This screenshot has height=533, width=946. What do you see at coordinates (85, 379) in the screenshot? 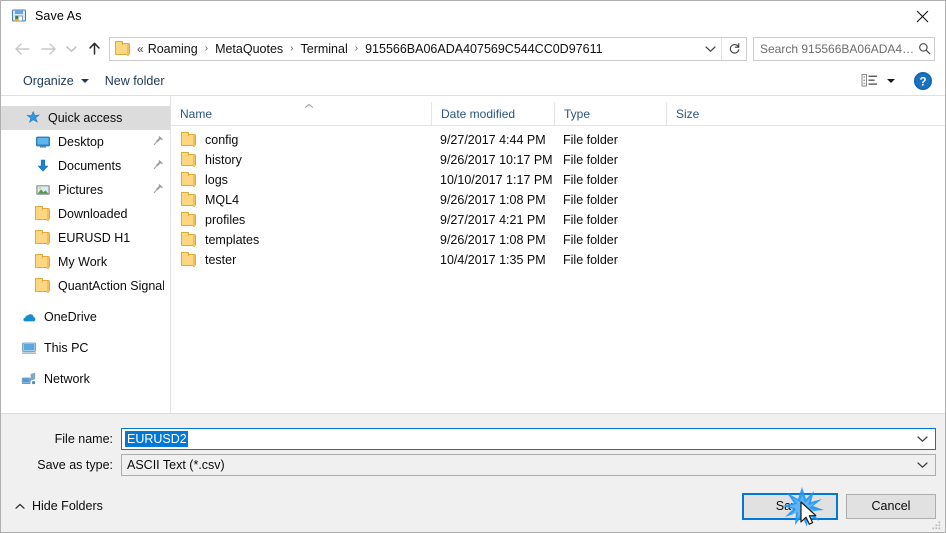
I see `sidebar-item-network: Network` at bounding box center [85, 379].